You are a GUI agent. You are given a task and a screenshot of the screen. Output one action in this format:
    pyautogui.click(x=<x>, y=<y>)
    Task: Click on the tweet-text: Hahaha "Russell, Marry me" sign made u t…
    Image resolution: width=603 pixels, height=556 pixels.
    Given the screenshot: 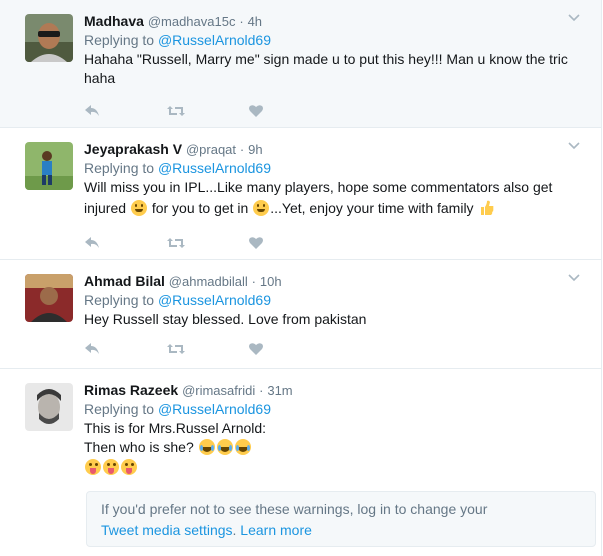 What is the action you would take?
    pyautogui.click(x=332, y=69)
    